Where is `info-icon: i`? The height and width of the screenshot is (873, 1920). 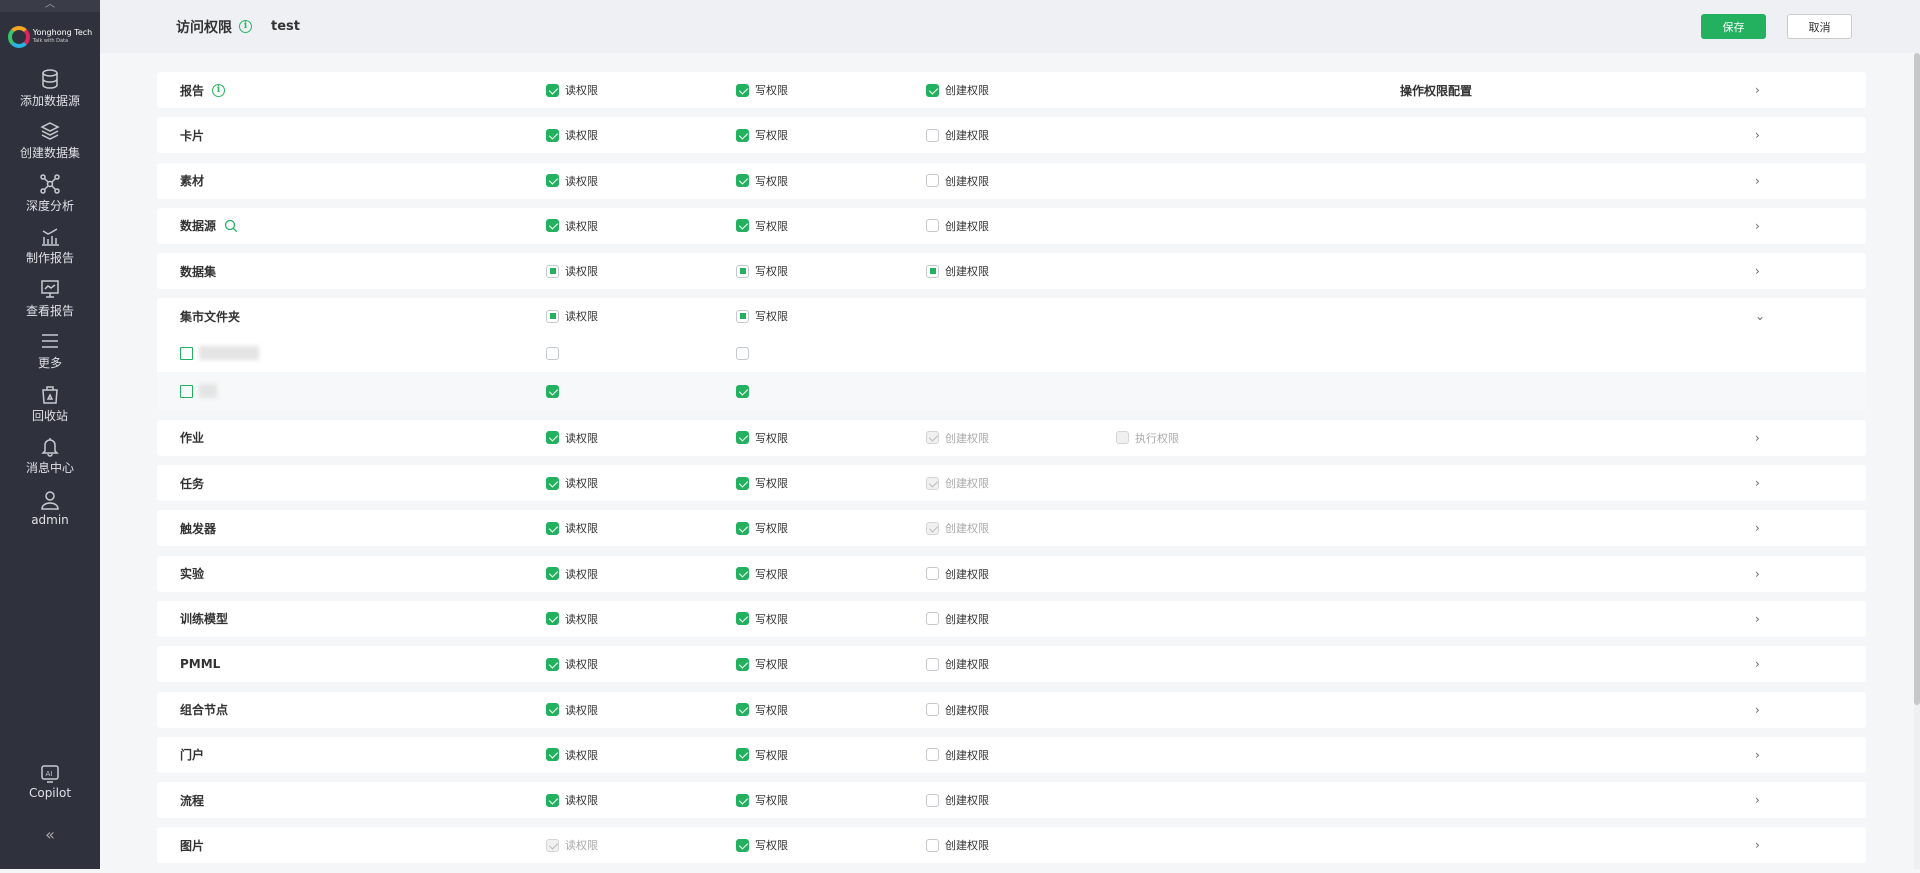 info-icon: i is located at coordinates (219, 90).